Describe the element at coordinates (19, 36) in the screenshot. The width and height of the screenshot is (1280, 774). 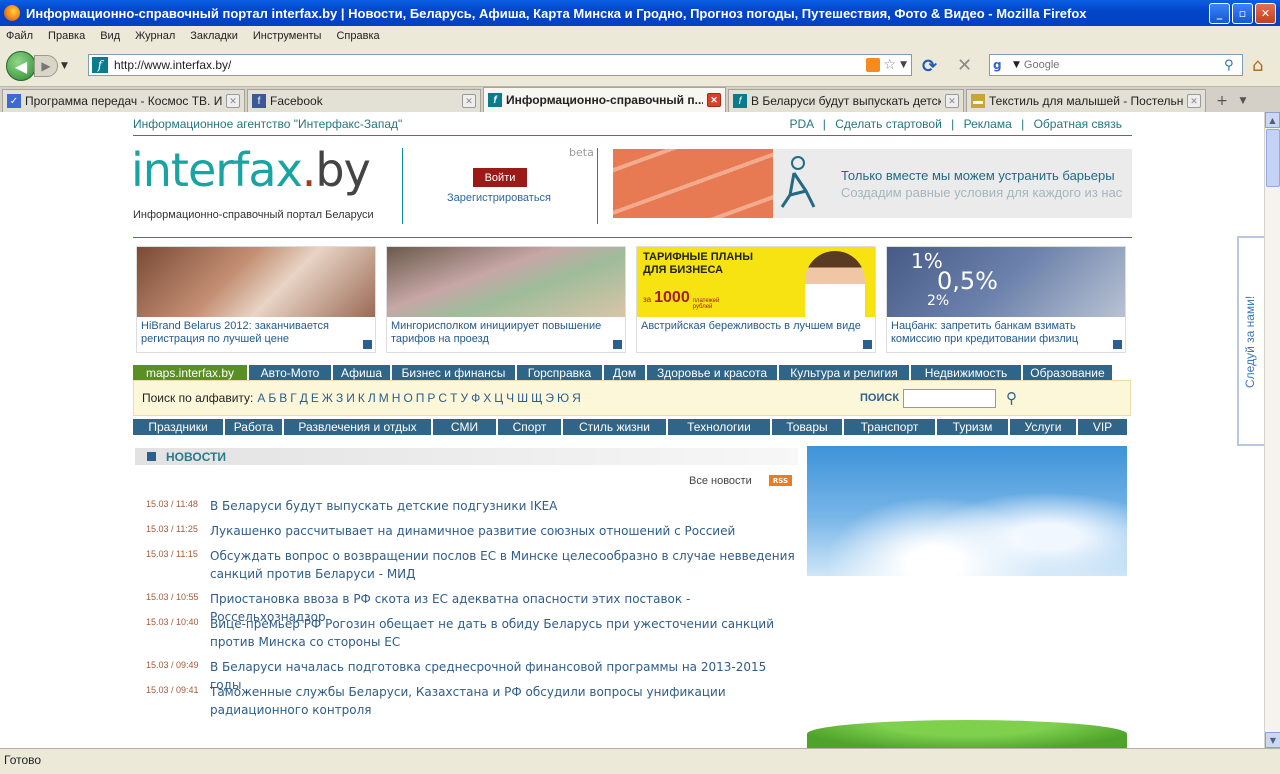
I see `menu-file: Файл` at that location.